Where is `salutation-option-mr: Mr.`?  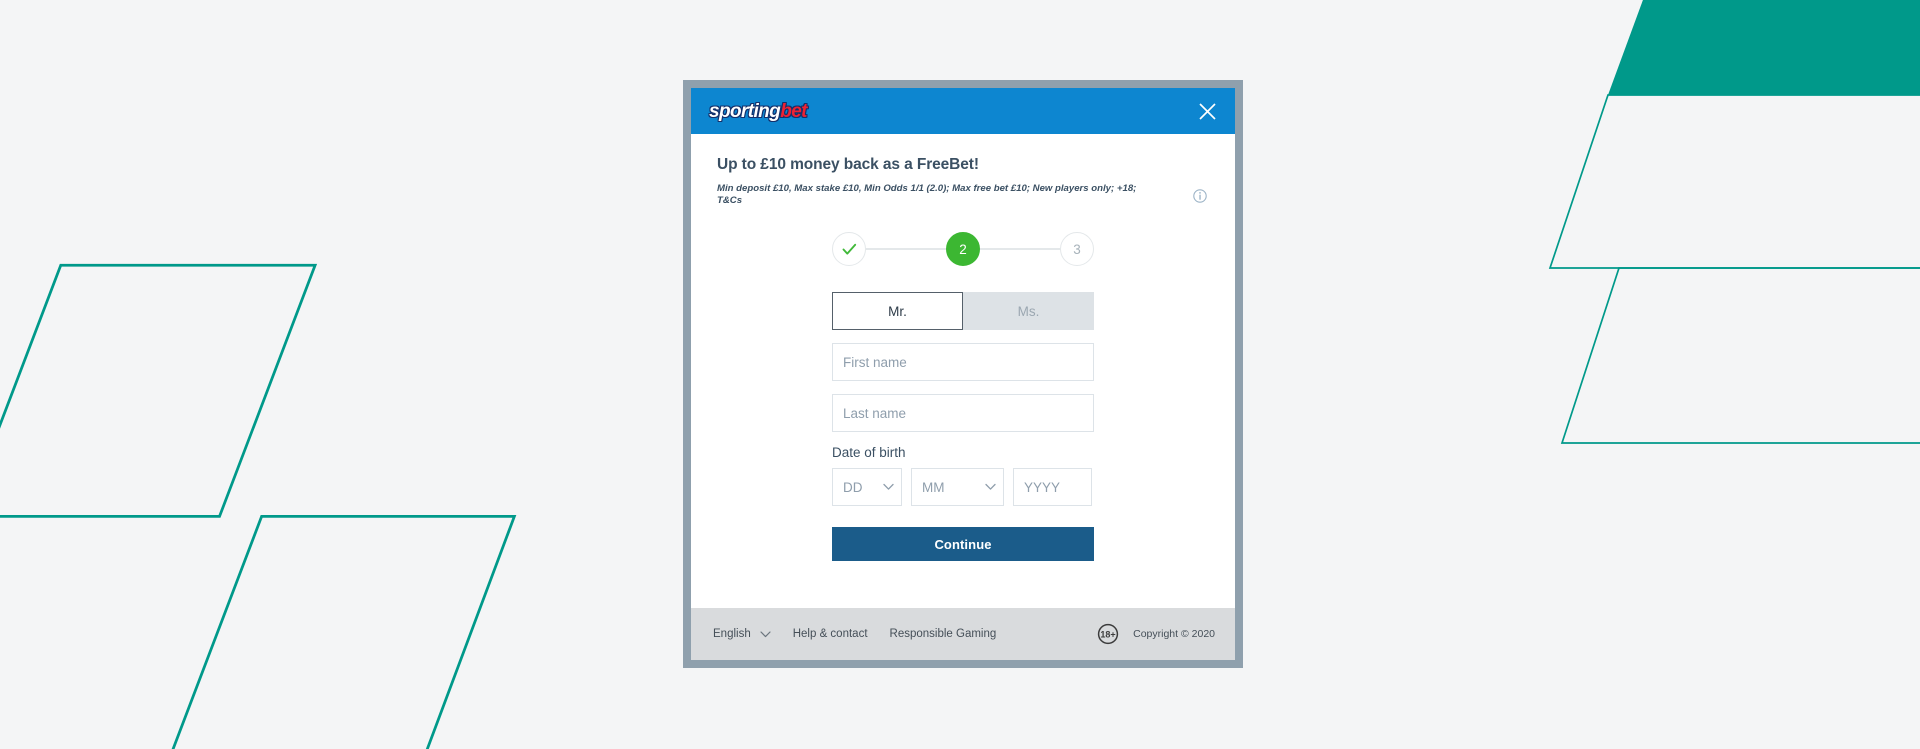
salutation-option-mr: Mr. is located at coordinates (897, 311).